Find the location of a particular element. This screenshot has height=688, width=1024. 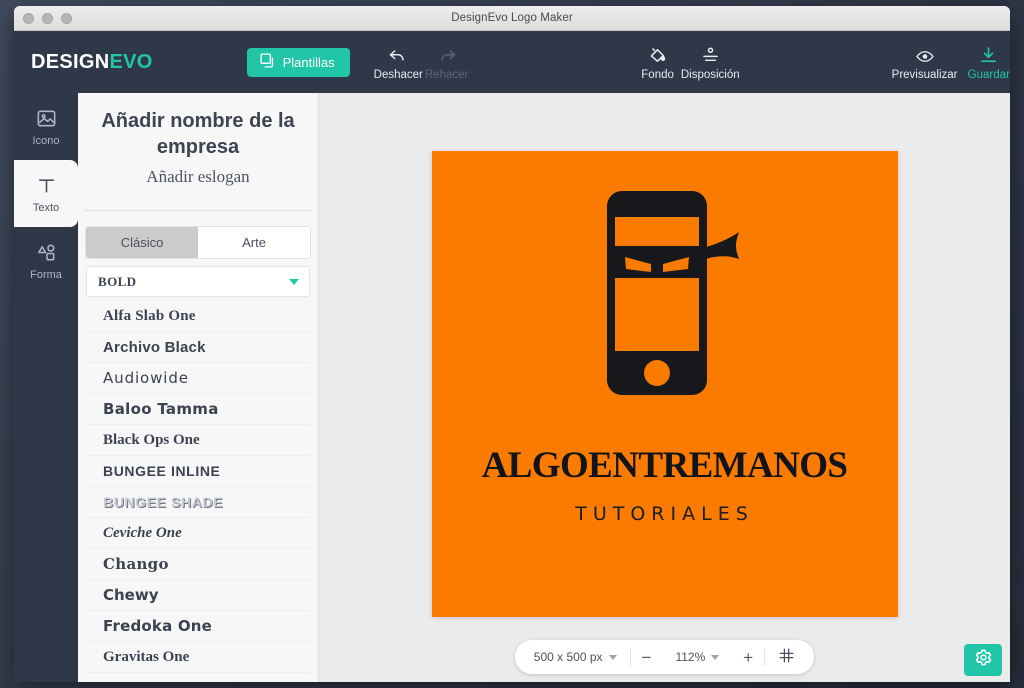

sidebar-item-forma: Forma is located at coordinates (46, 260).